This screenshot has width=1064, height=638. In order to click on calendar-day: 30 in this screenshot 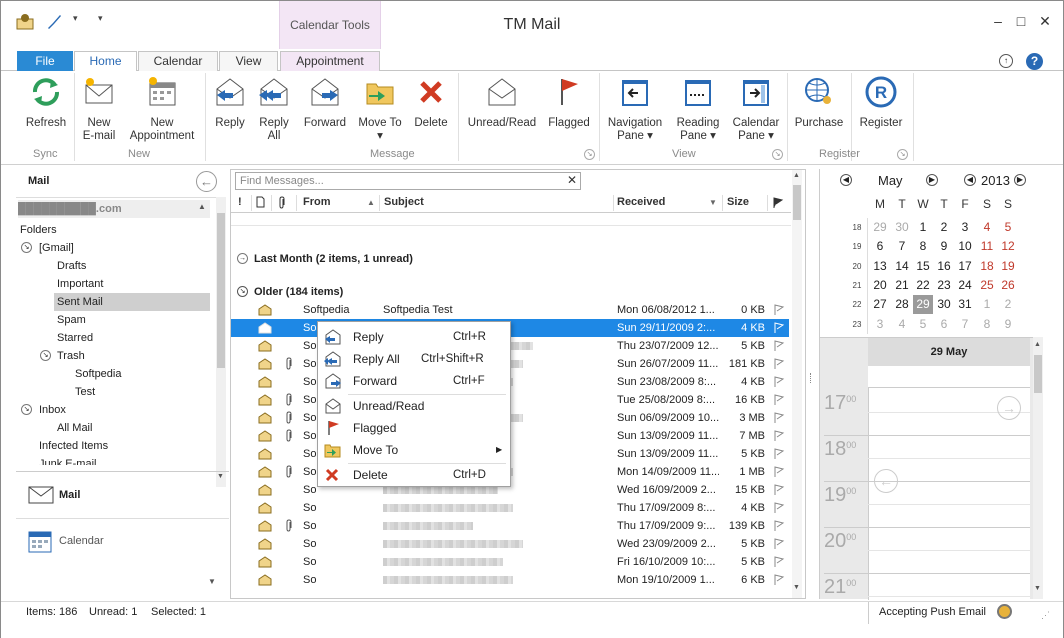, I will do `click(902, 227)`.